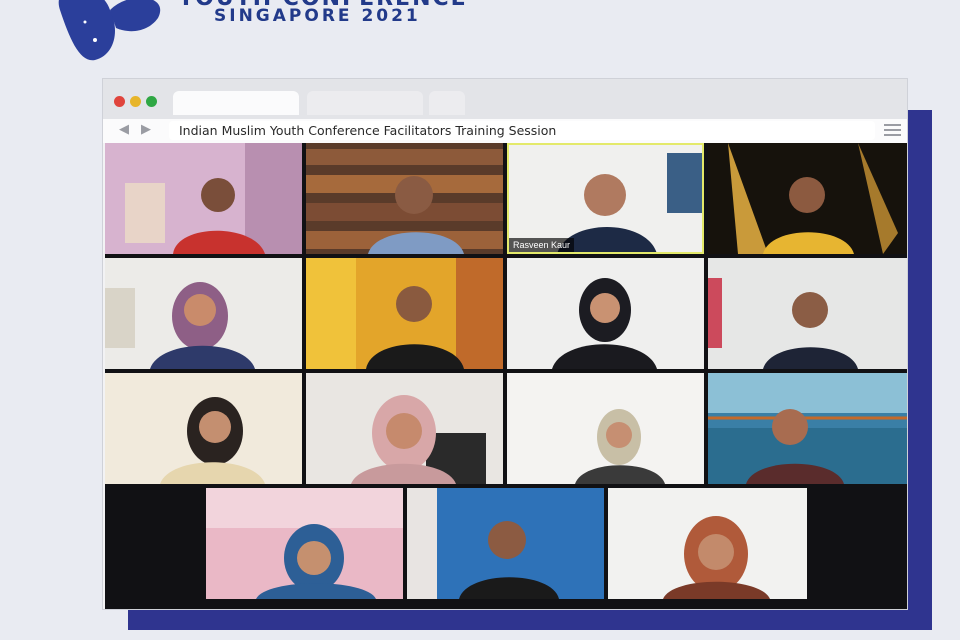  I want to click on hamburger-menu-icon, so click(892, 131).